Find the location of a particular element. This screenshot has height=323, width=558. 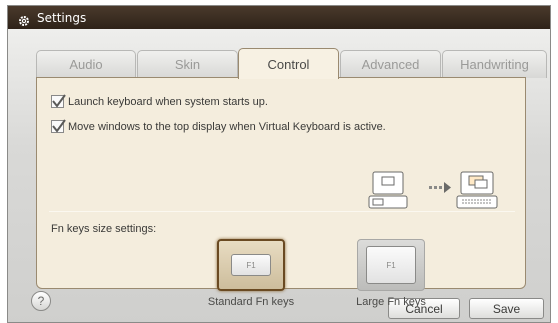

tab-bar: Audio Skin Control Advanced Handwriting is located at coordinates (291, 63).